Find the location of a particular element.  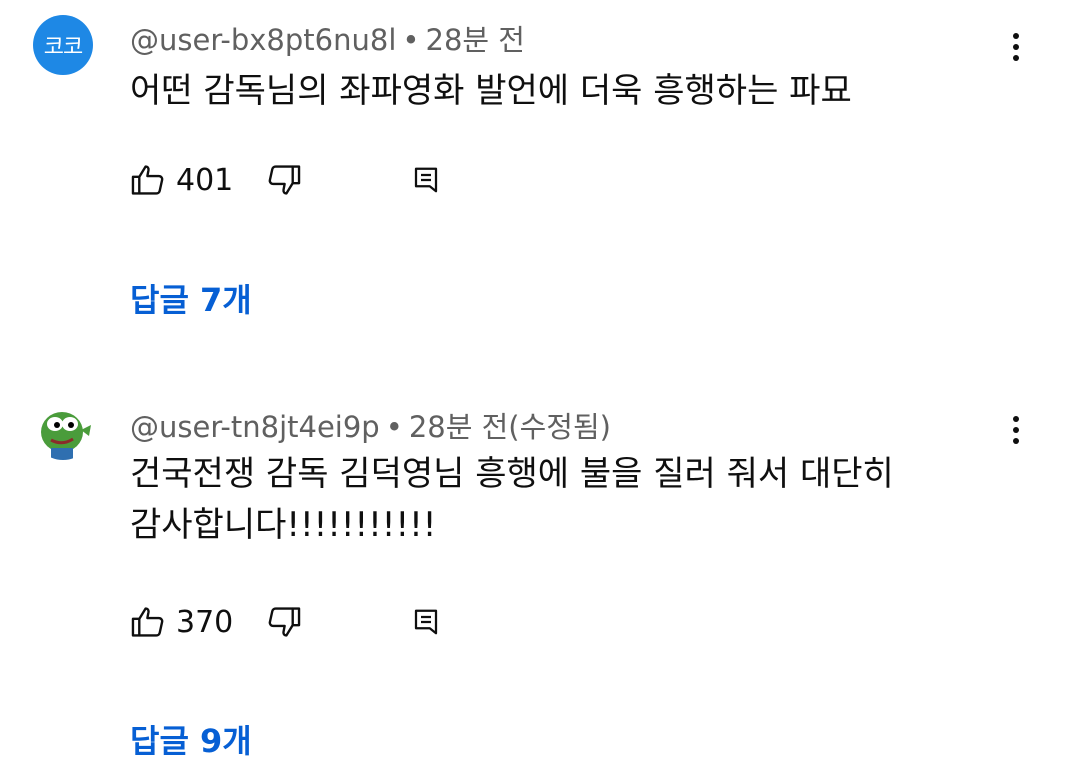

avatar-initials: 코코 is located at coordinates (63, 47).